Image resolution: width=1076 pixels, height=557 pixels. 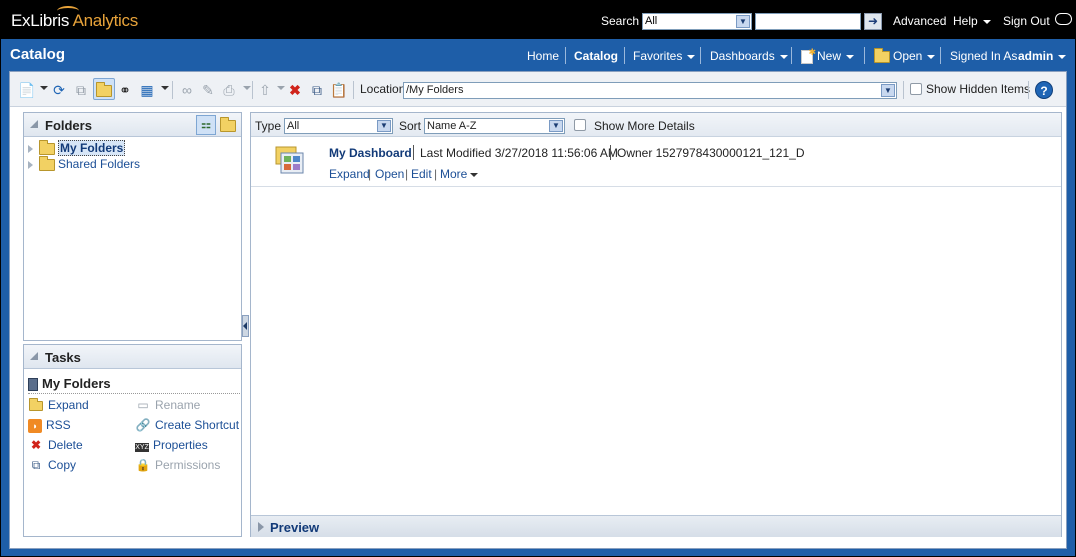 I want to click on item-expand-link: Expand, so click(x=349, y=174).